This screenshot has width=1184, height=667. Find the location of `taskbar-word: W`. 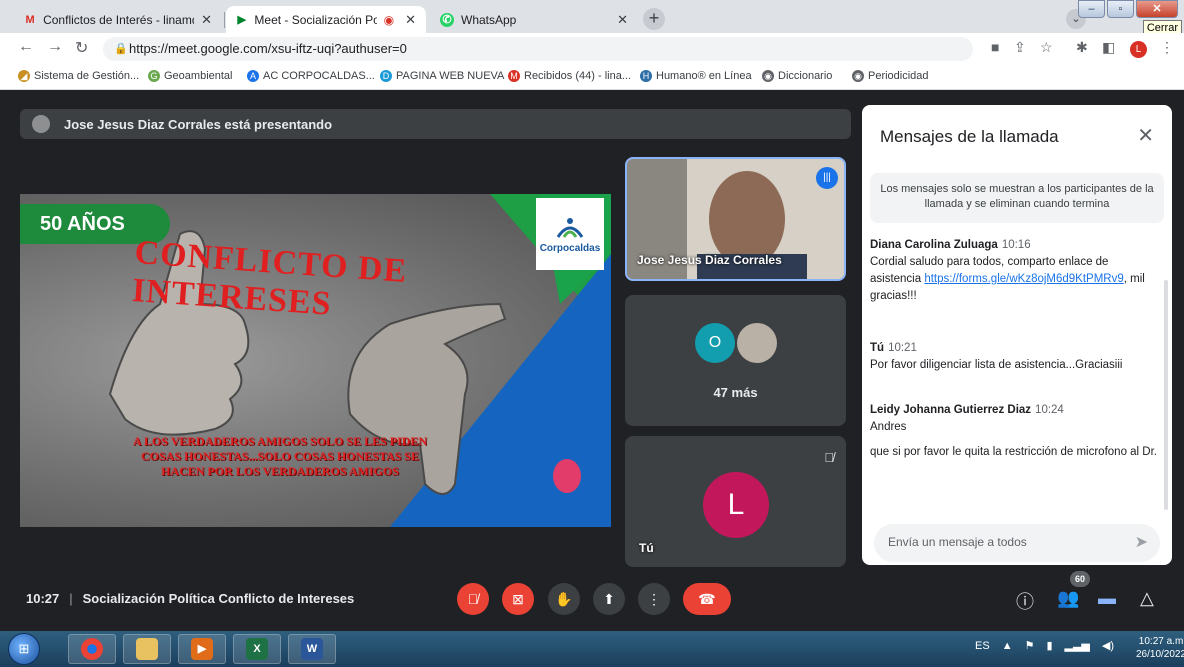

taskbar-word: W is located at coordinates (312, 649).